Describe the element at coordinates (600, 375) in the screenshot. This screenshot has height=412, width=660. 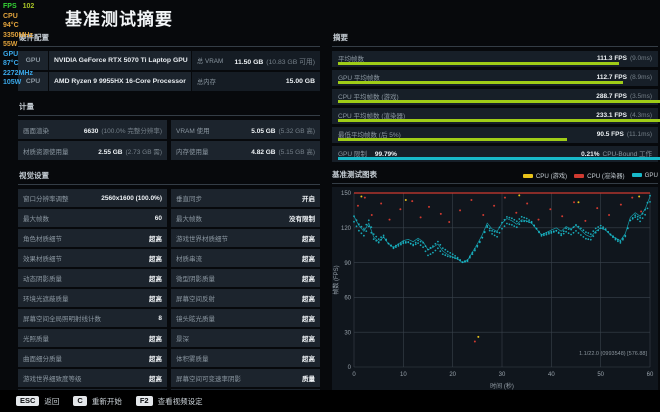
I see `x-tick-label: 50` at that location.